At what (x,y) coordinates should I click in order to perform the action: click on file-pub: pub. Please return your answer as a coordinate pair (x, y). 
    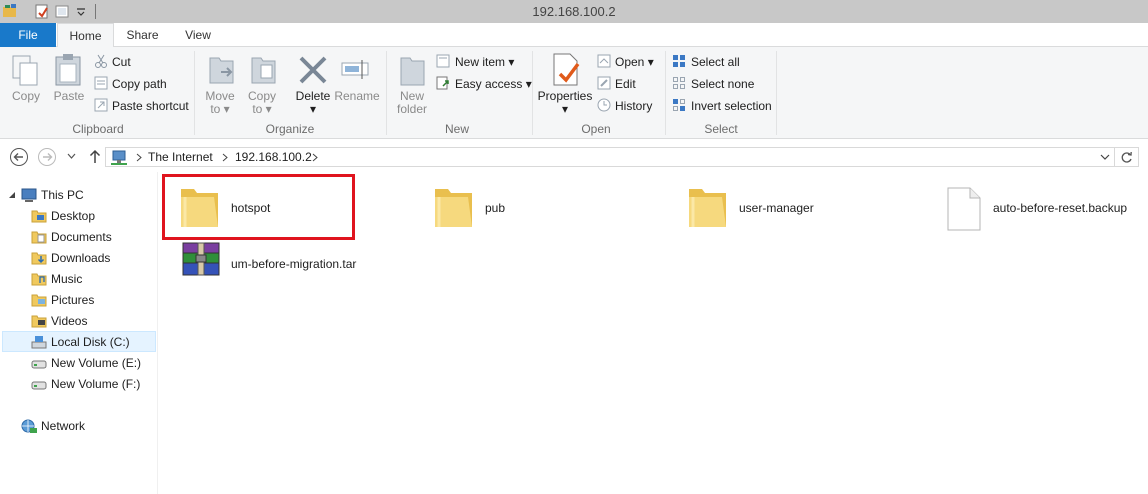
    Looking at the image, I should click on (495, 208).